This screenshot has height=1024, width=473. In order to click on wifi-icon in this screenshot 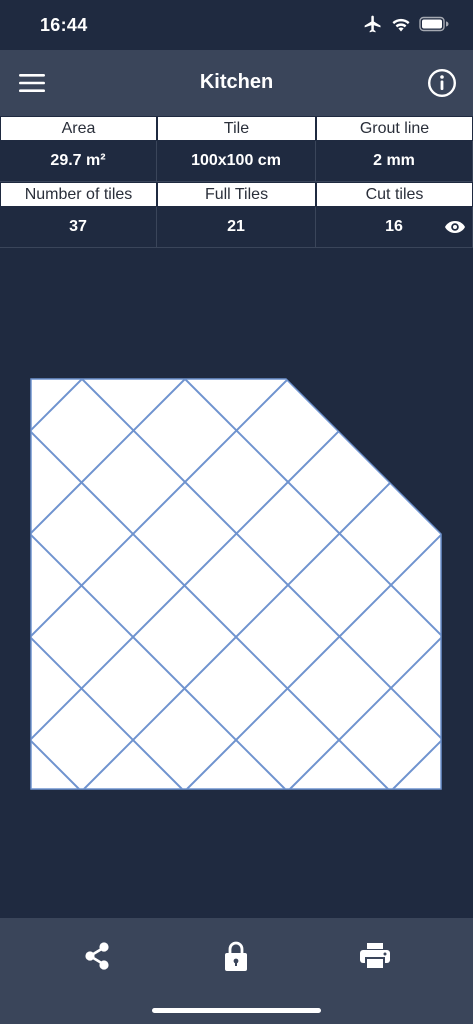, I will do `click(401, 25)`.